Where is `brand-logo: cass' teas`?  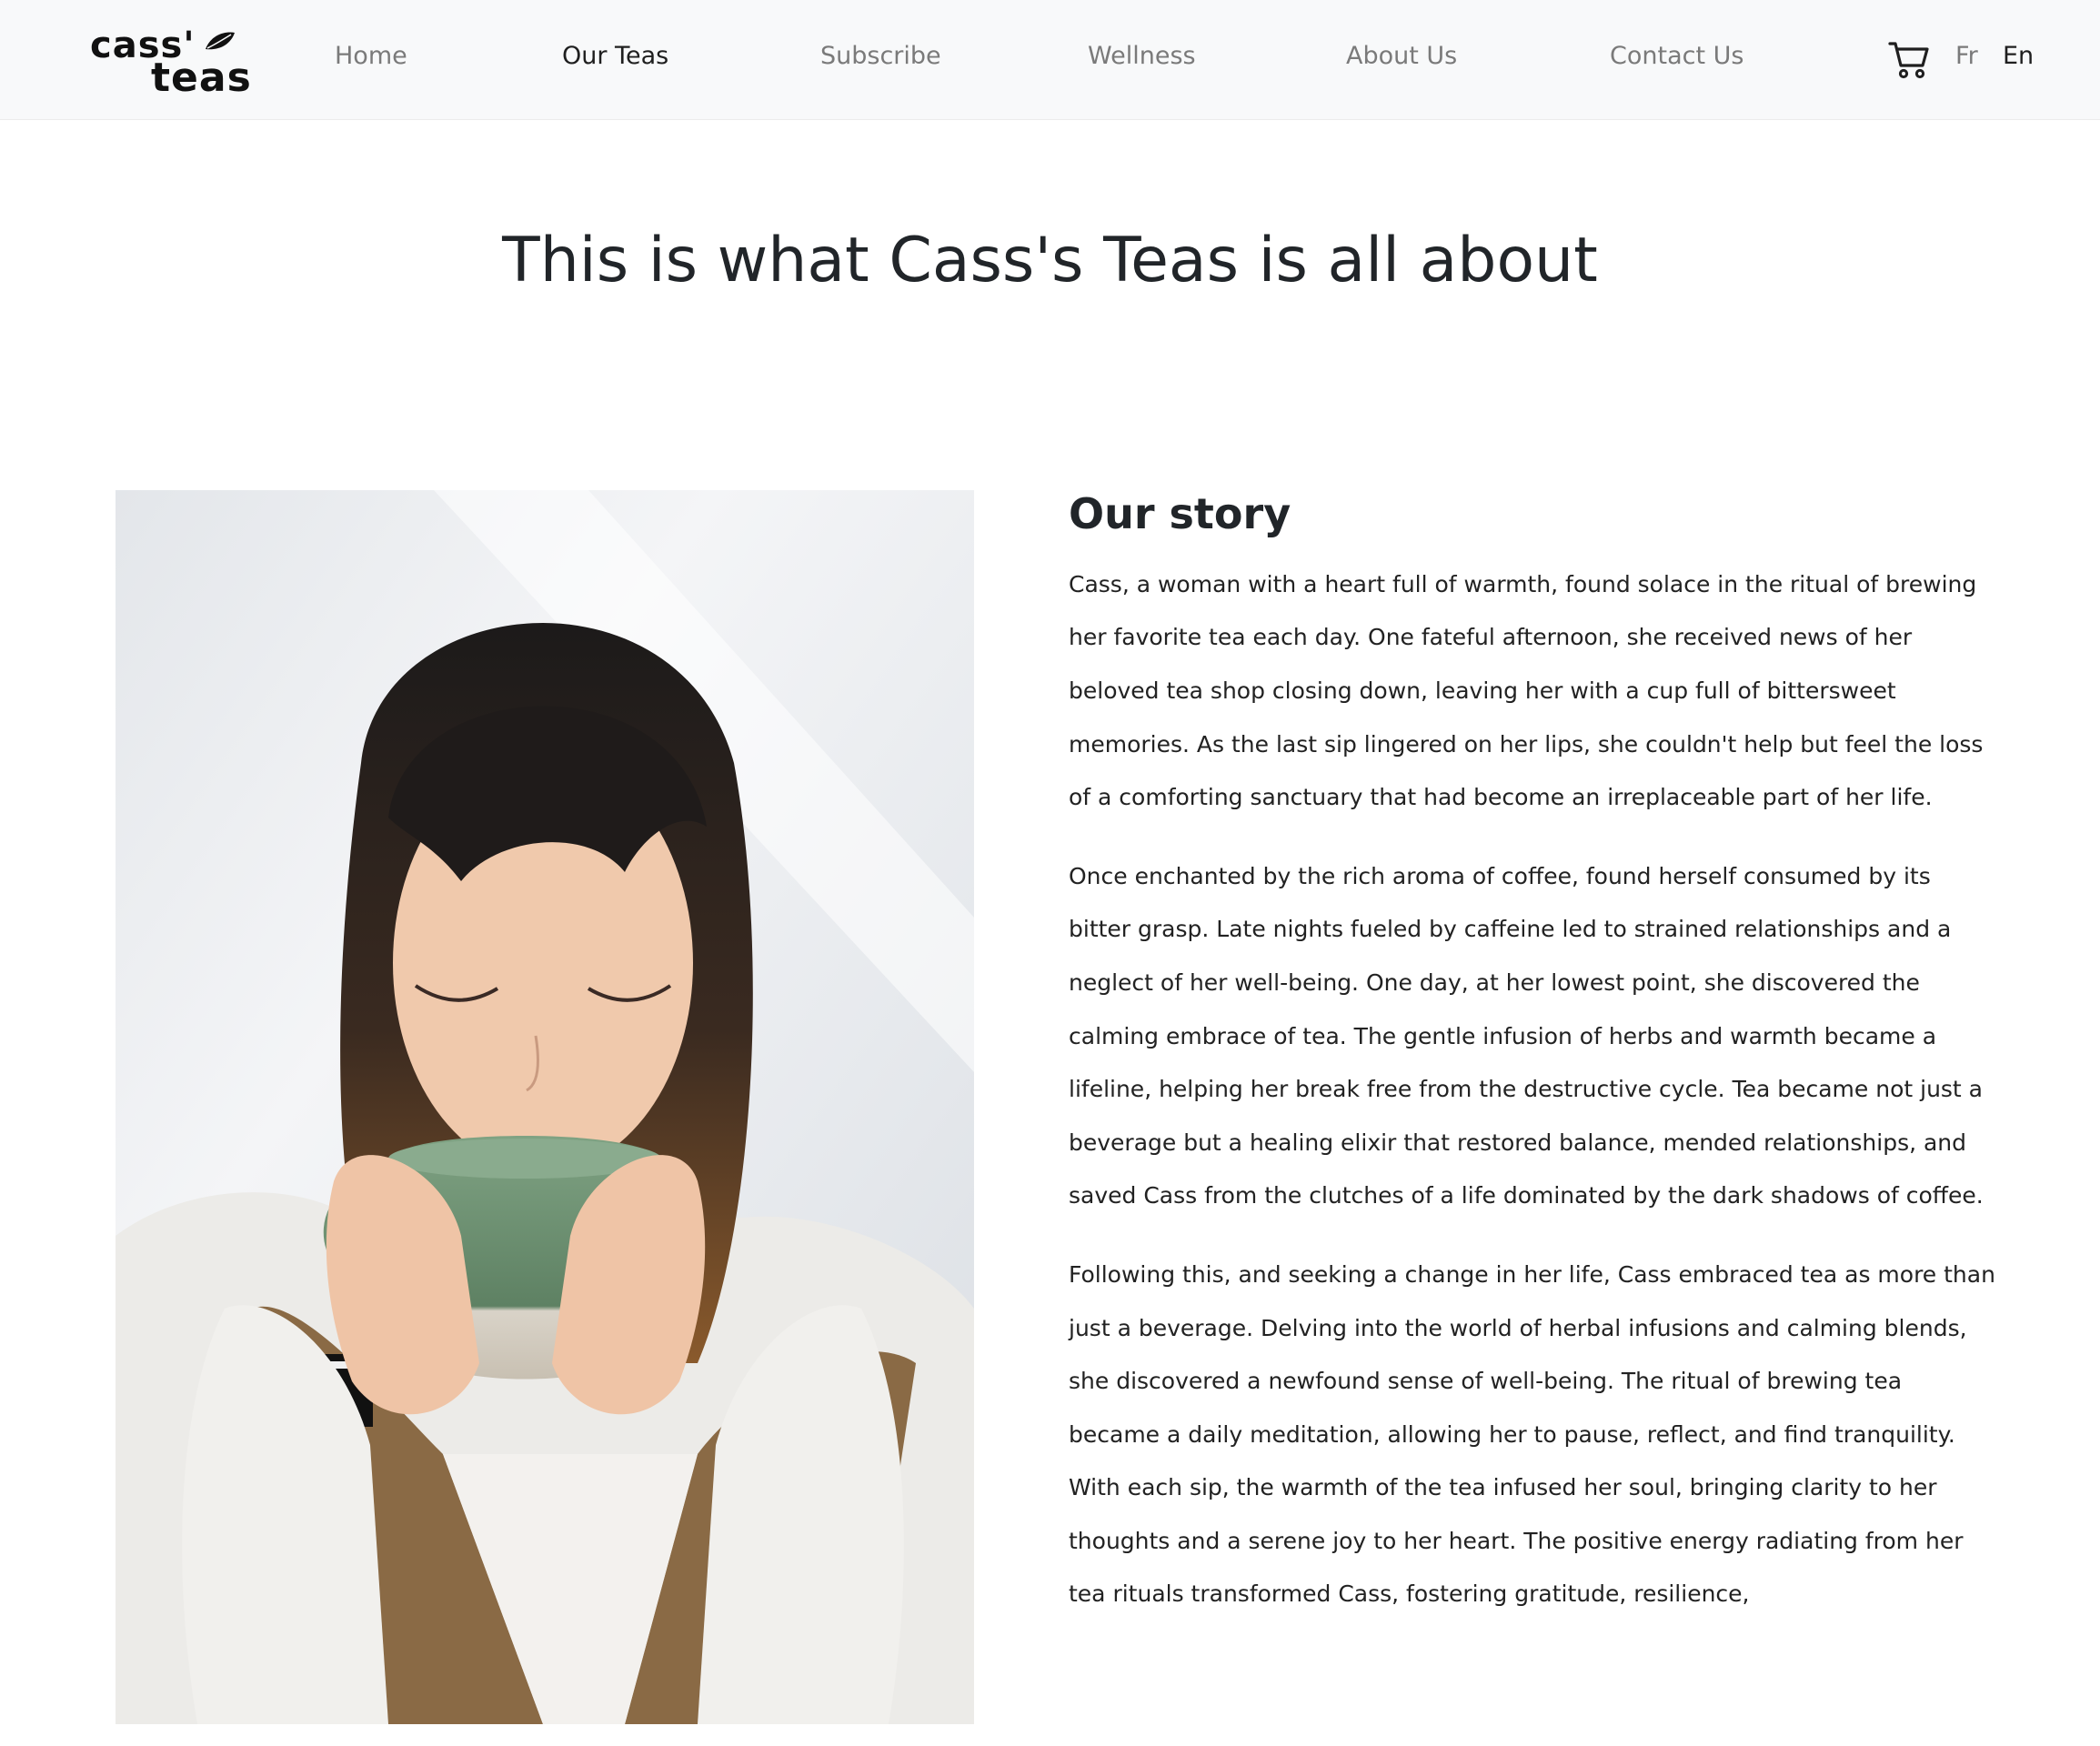 brand-logo: cass' teas is located at coordinates (171, 63).